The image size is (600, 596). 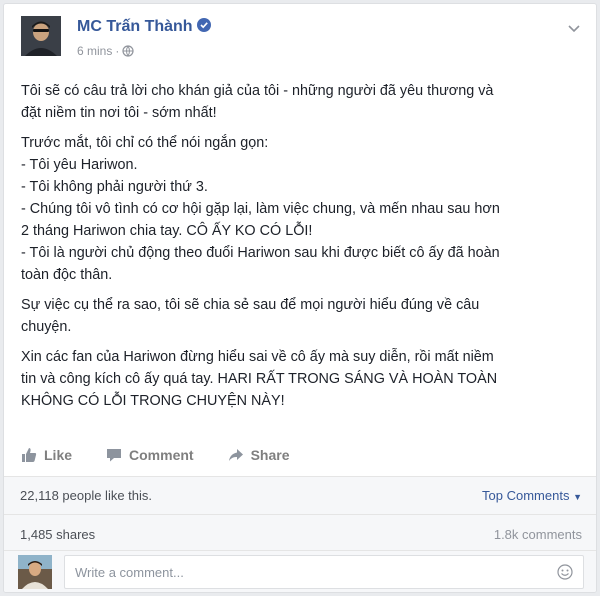 What do you see at coordinates (153, 401) in the screenshot?
I see `post-line: KHÔNG CÓ LỖI TRONG CHUYỆN NÀY!` at bounding box center [153, 401].